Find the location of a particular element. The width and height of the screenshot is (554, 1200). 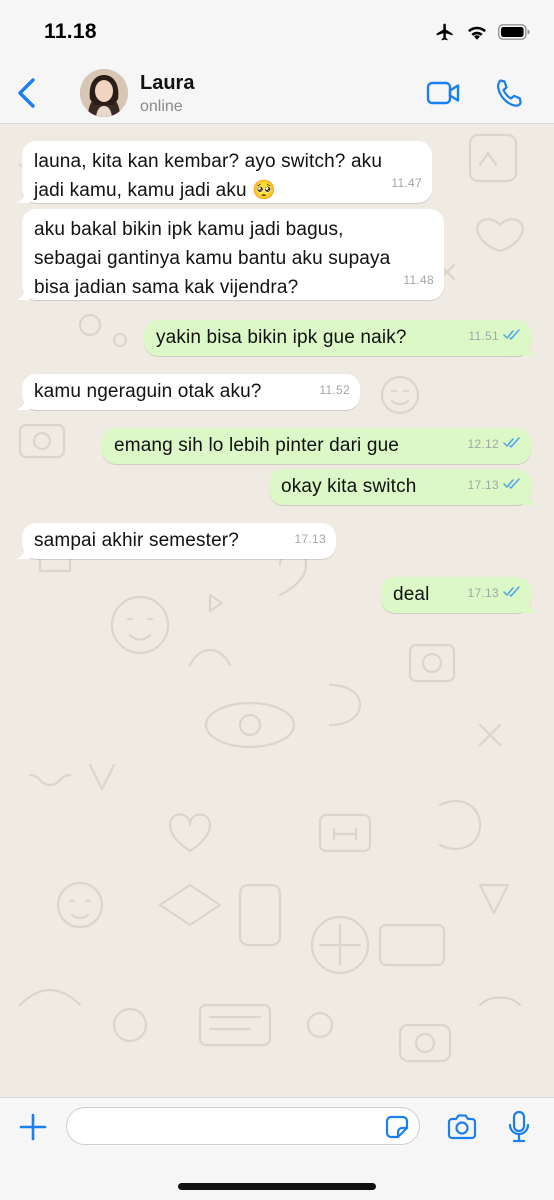

status-icons is located at coordinates (482, 34).